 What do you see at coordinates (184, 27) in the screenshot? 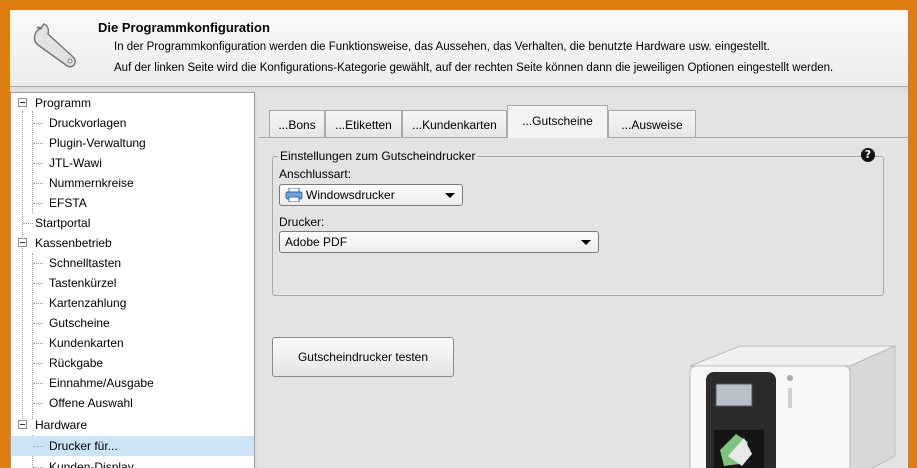
I see `page-title: Die Programmkonfiguration` at bounding box center [184, 27].